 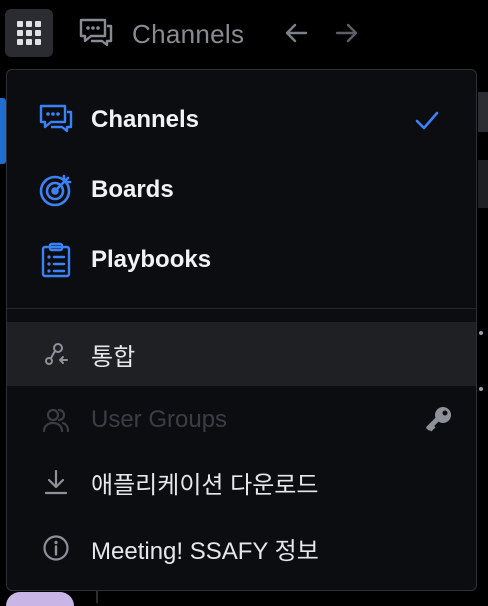 I want to click on menu-item-integrations: 통합, so click(x=241, y=354).